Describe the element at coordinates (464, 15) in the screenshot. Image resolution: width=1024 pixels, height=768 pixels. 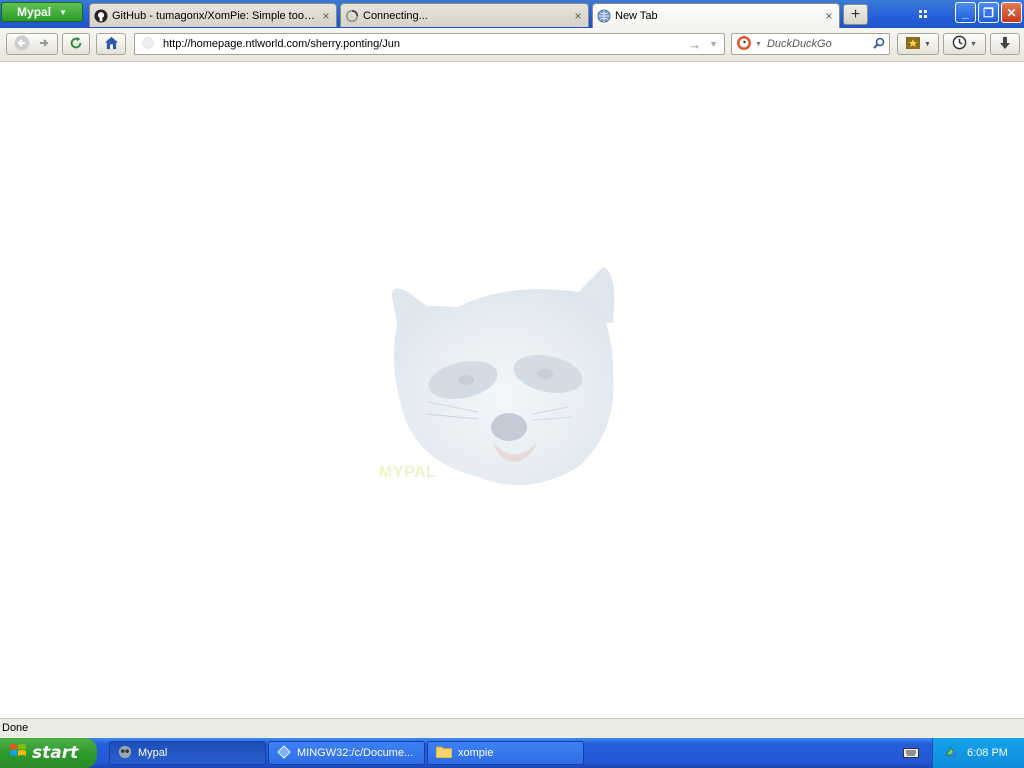
I see `tab-connecting: Connecting... ×` at that location.